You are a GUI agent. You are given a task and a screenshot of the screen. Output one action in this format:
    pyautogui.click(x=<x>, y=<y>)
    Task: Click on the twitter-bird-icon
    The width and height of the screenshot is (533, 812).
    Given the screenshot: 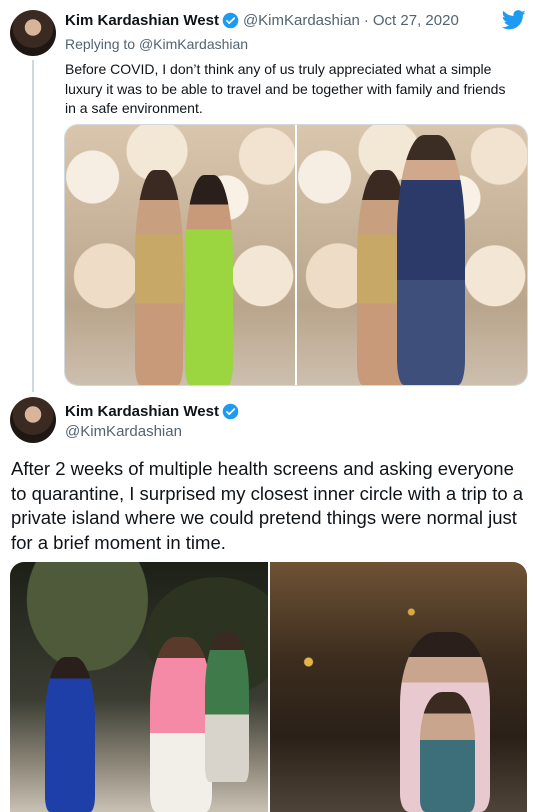 What is the action you would take?
    pyautogui.click(x=514, y=20)
    